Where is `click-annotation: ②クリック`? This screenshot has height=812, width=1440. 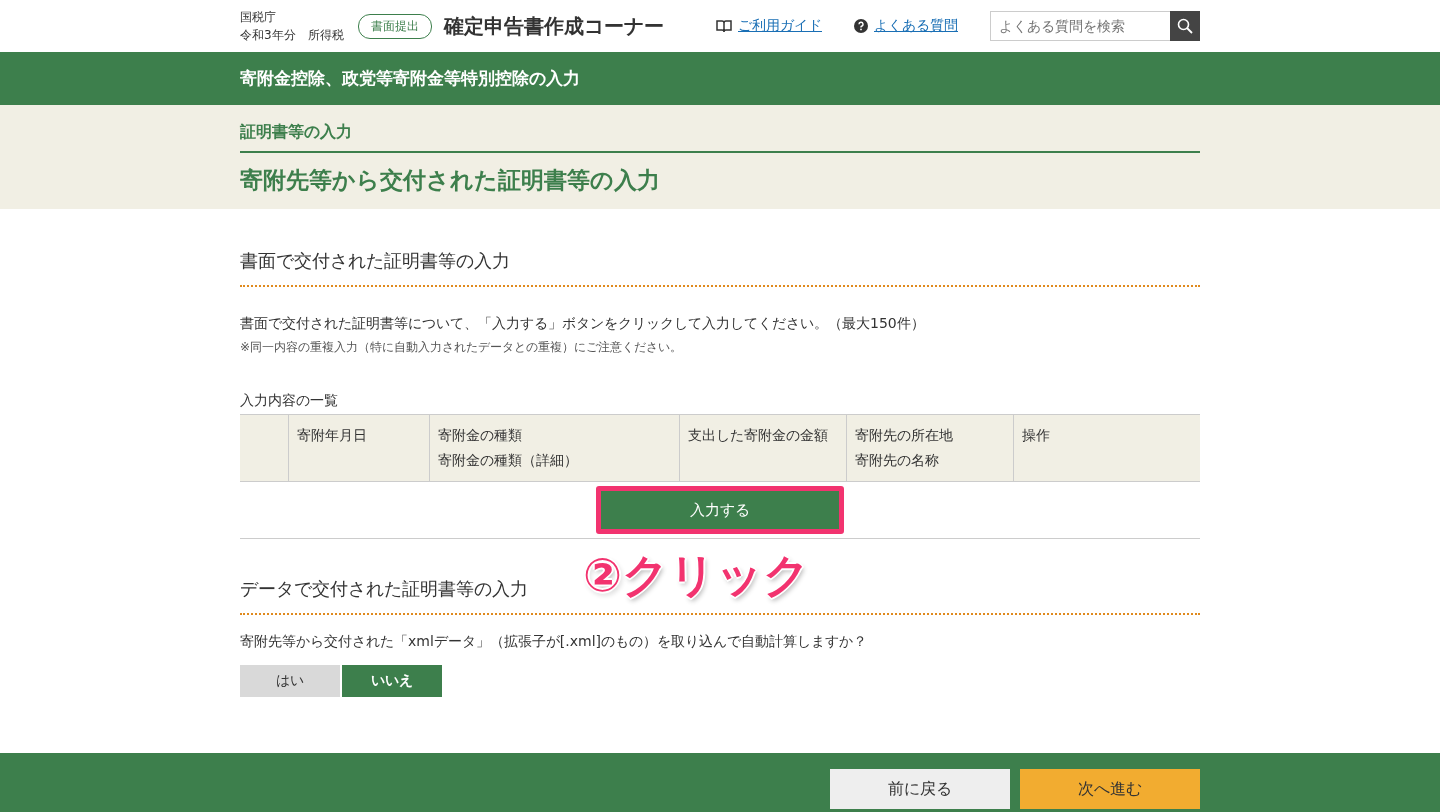 click-annotation: ②クリック is located at coordinates (696, 575).